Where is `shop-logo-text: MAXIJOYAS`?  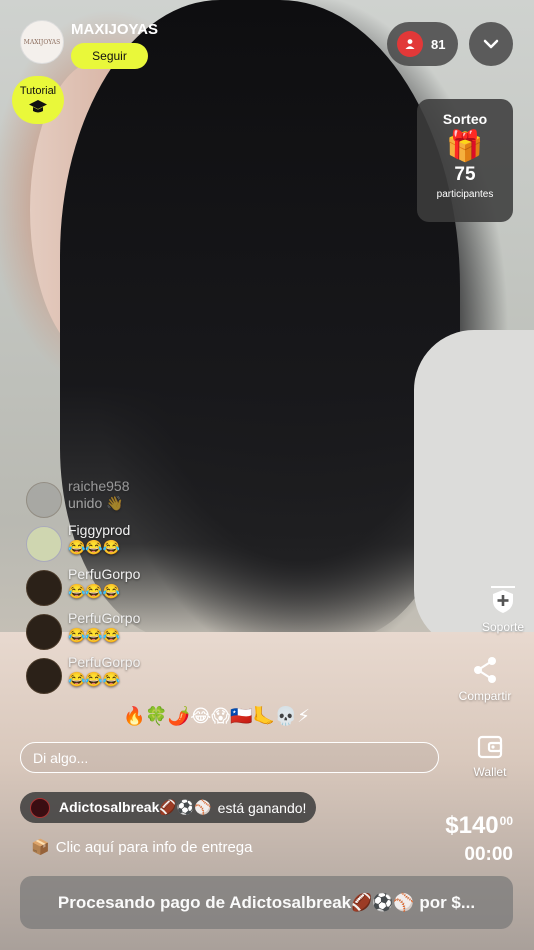
shop-logo-text: MAXIJOYAS is located at coordinates (42, 42).